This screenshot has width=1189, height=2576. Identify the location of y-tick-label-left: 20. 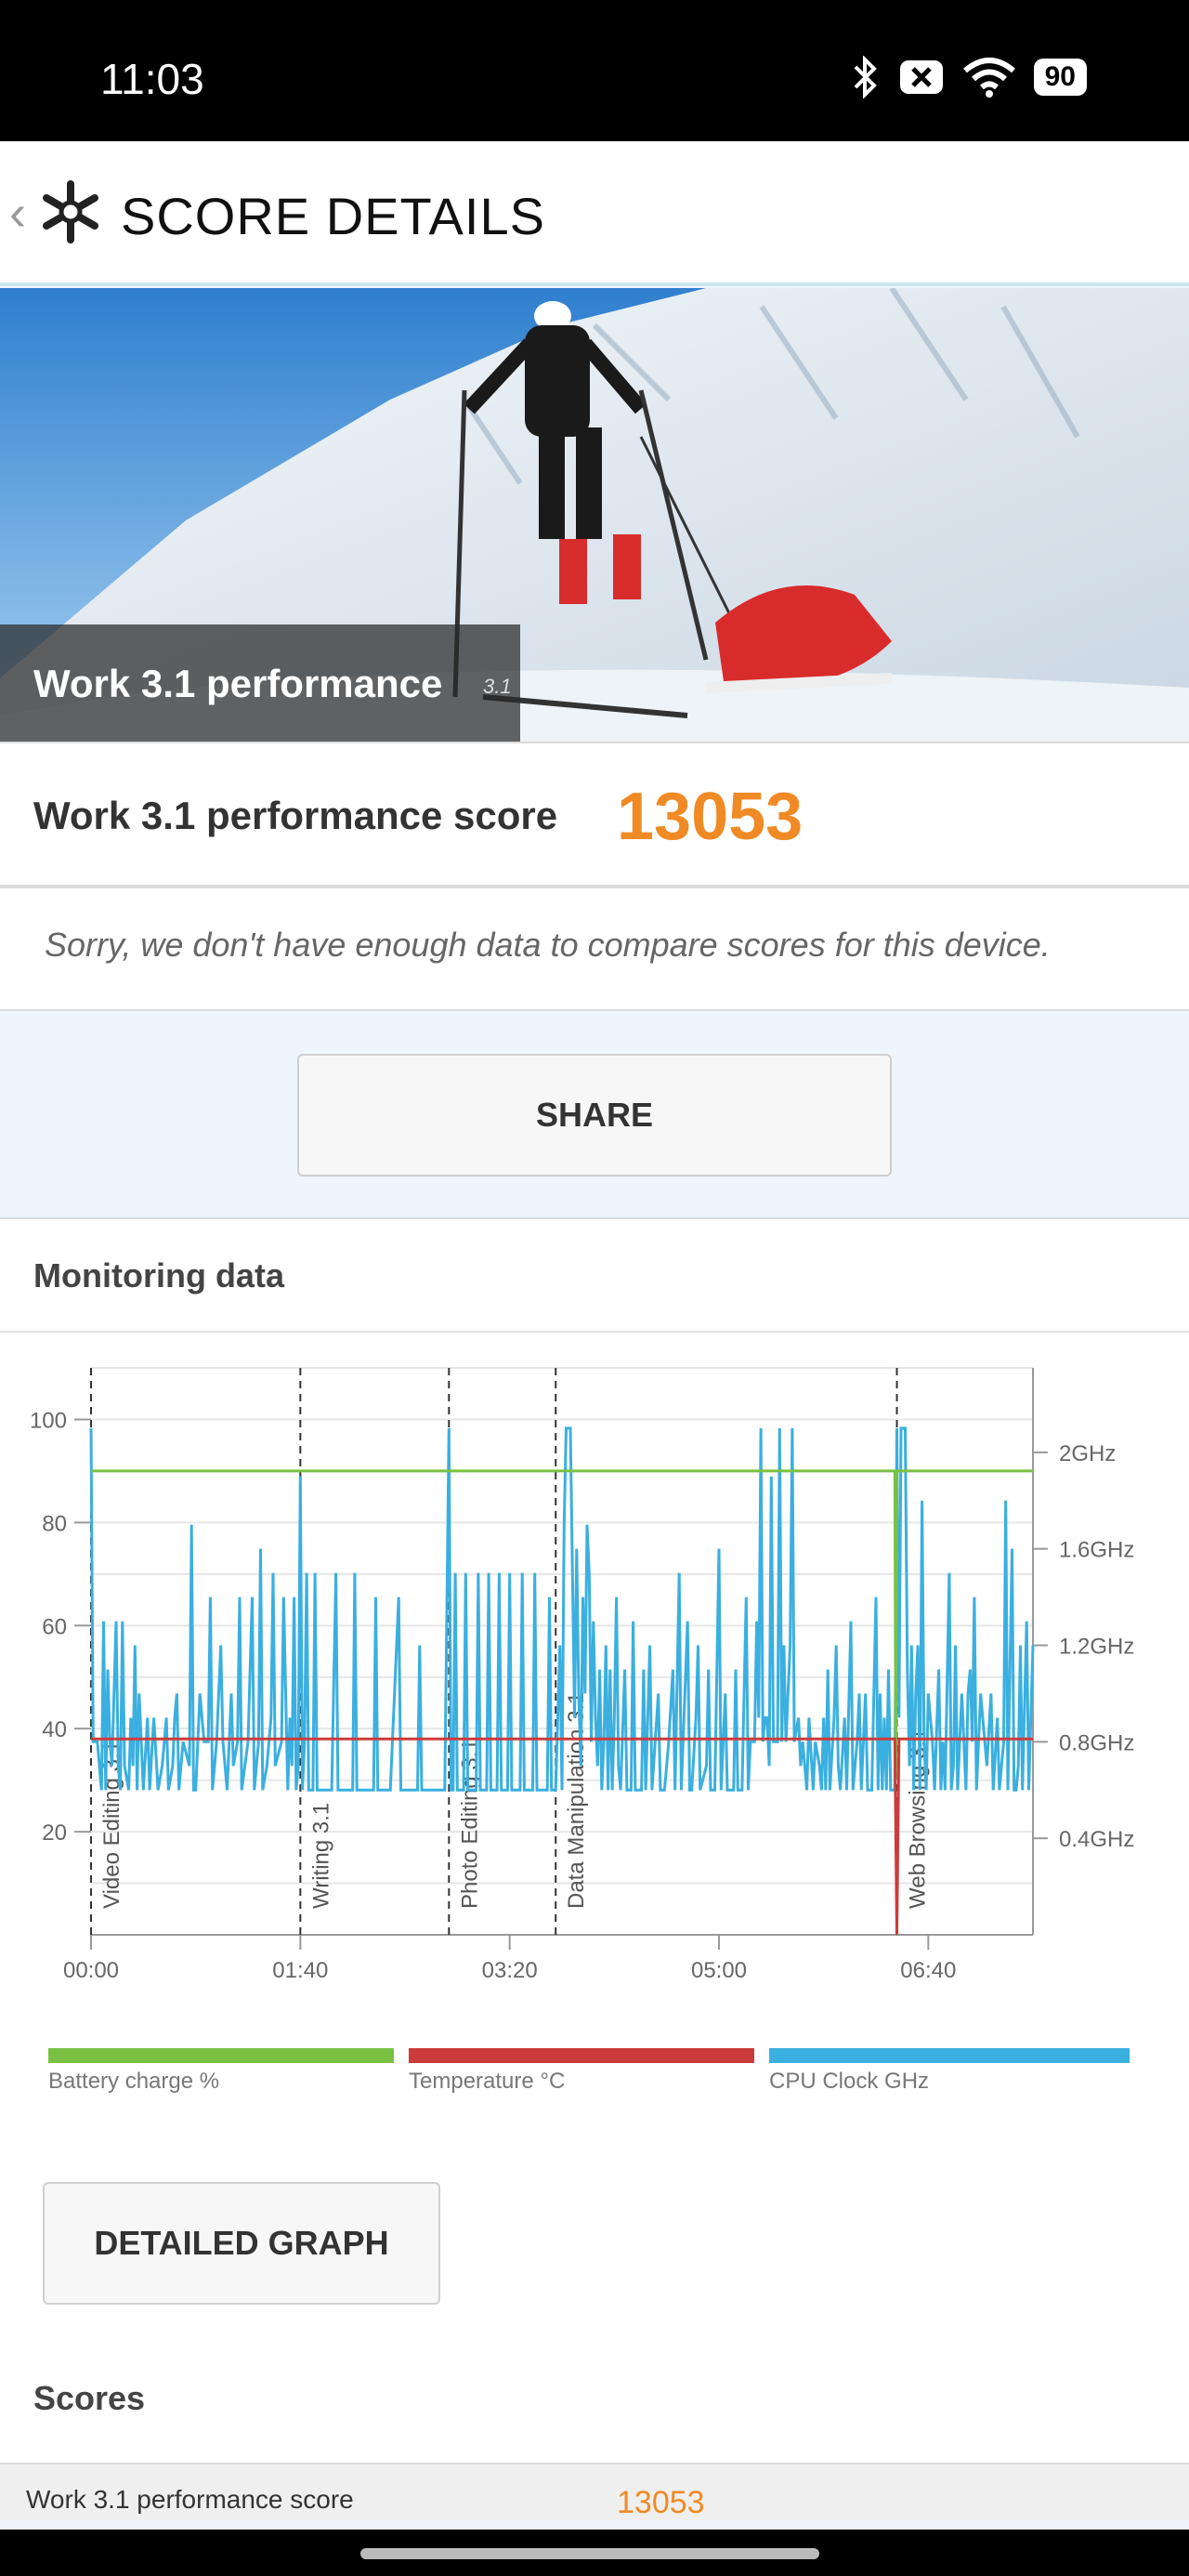
(54, 1833).